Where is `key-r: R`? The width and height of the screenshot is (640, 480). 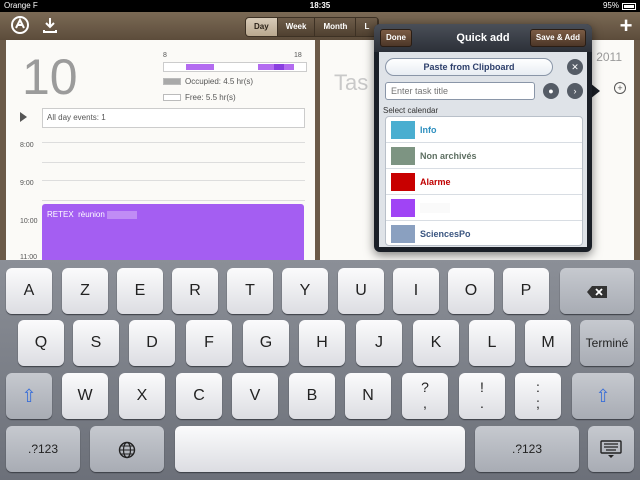
key-r: R is located at coordinates (195, 291).